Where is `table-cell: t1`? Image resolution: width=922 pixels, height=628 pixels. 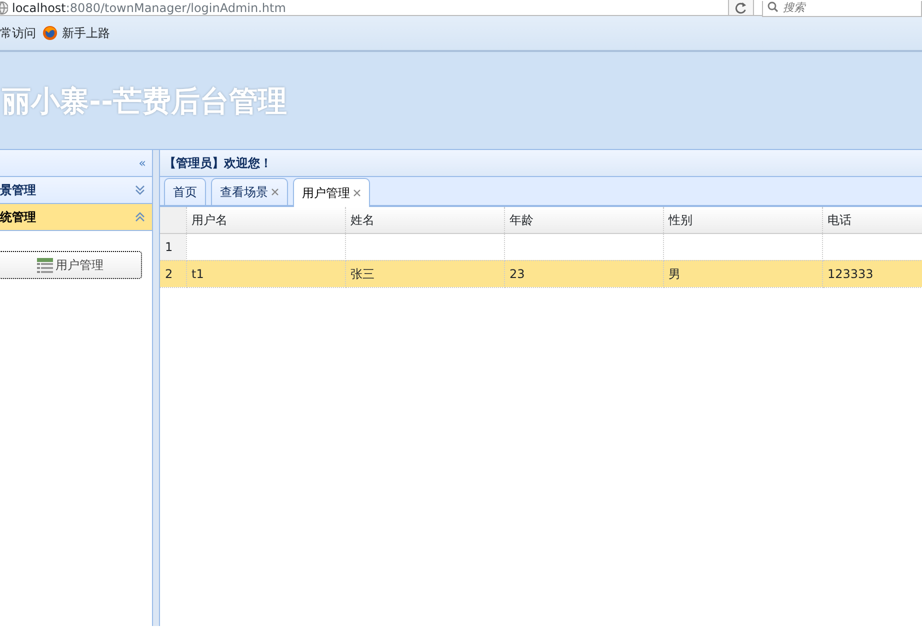 table-cell: t1 is located at coordinates (198, 273).